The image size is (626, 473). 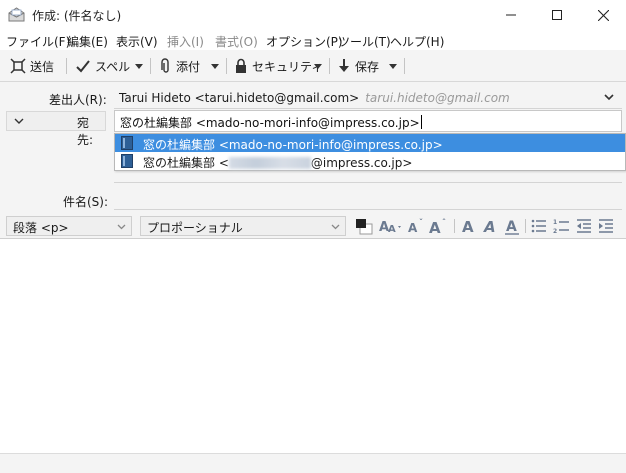 What do you see at coordinates (56, 129) in the screenshot?
I see `recipient-type-select: 宛先:` at bounding box center [56, 129].